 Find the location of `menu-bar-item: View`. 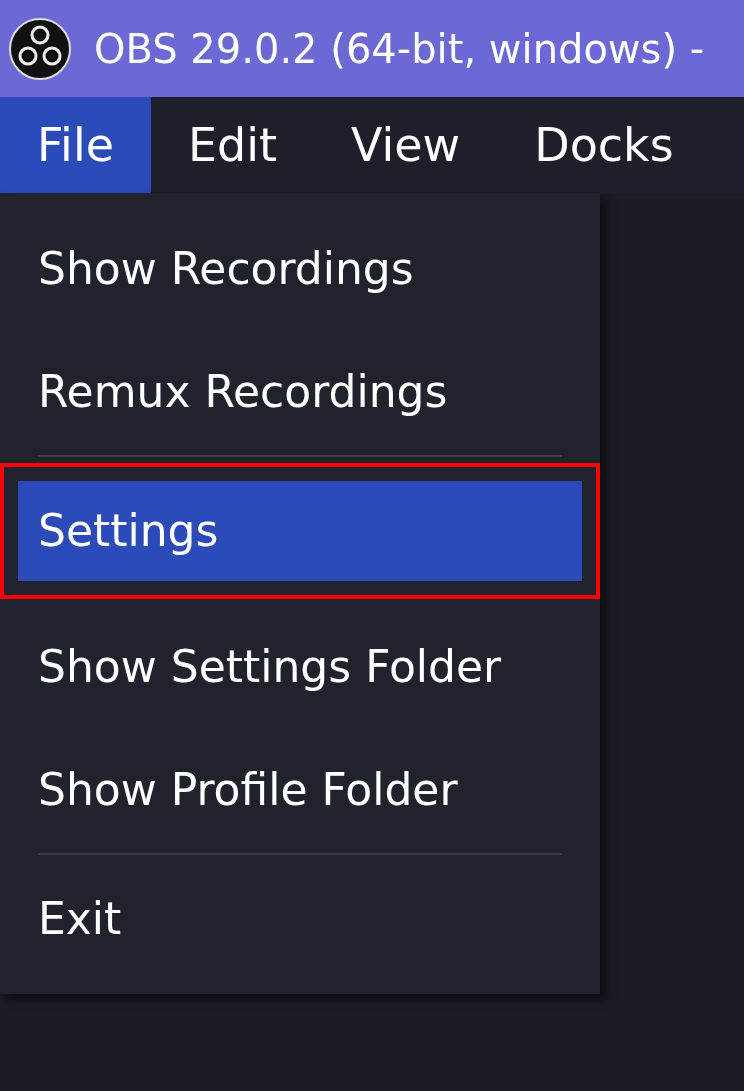

menu-bar-item: View is located at coordinates (406, 145).